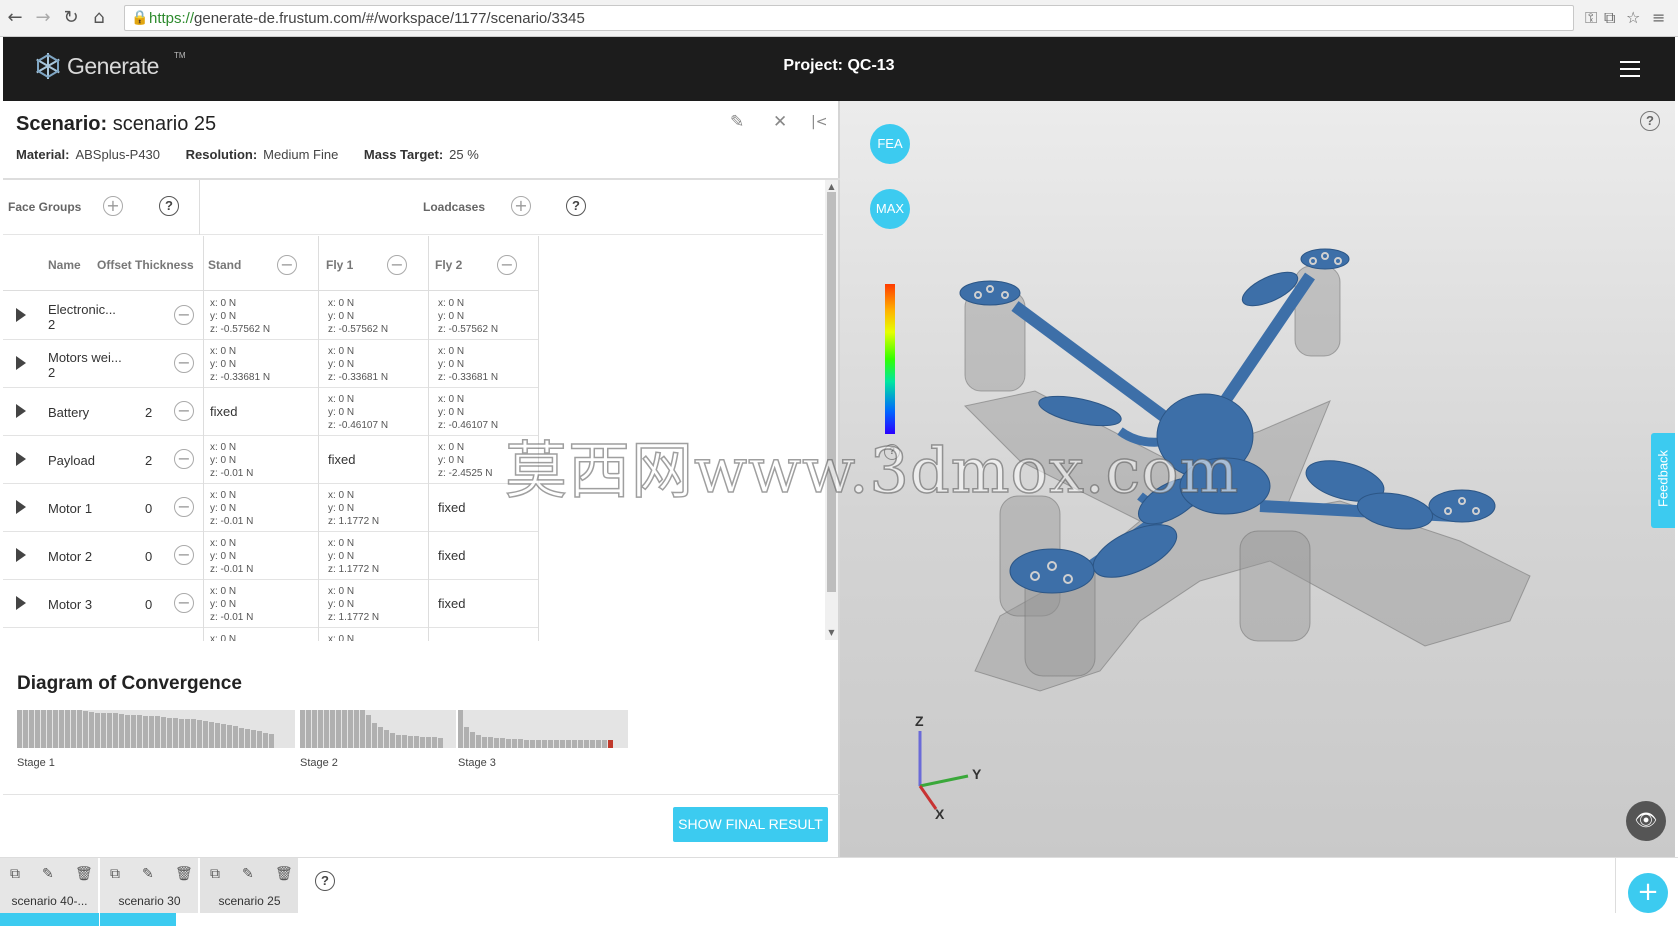 Image resolution: width=1678 pixels, height=926 pixels. I want to click on close-icon: ✕, so click(780, 122).